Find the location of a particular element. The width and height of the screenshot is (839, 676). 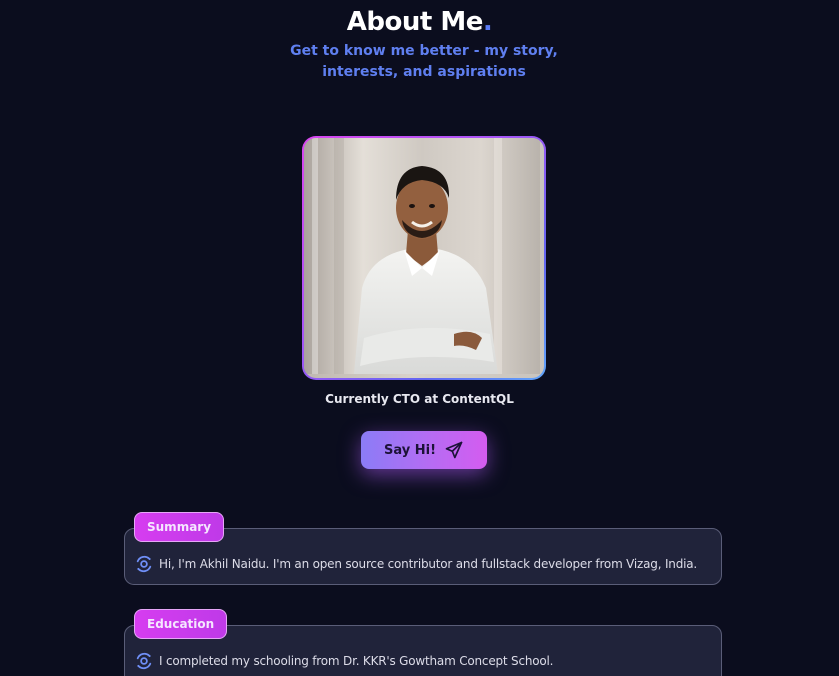

profile-photo-frame is located at coordinates (424, 258).